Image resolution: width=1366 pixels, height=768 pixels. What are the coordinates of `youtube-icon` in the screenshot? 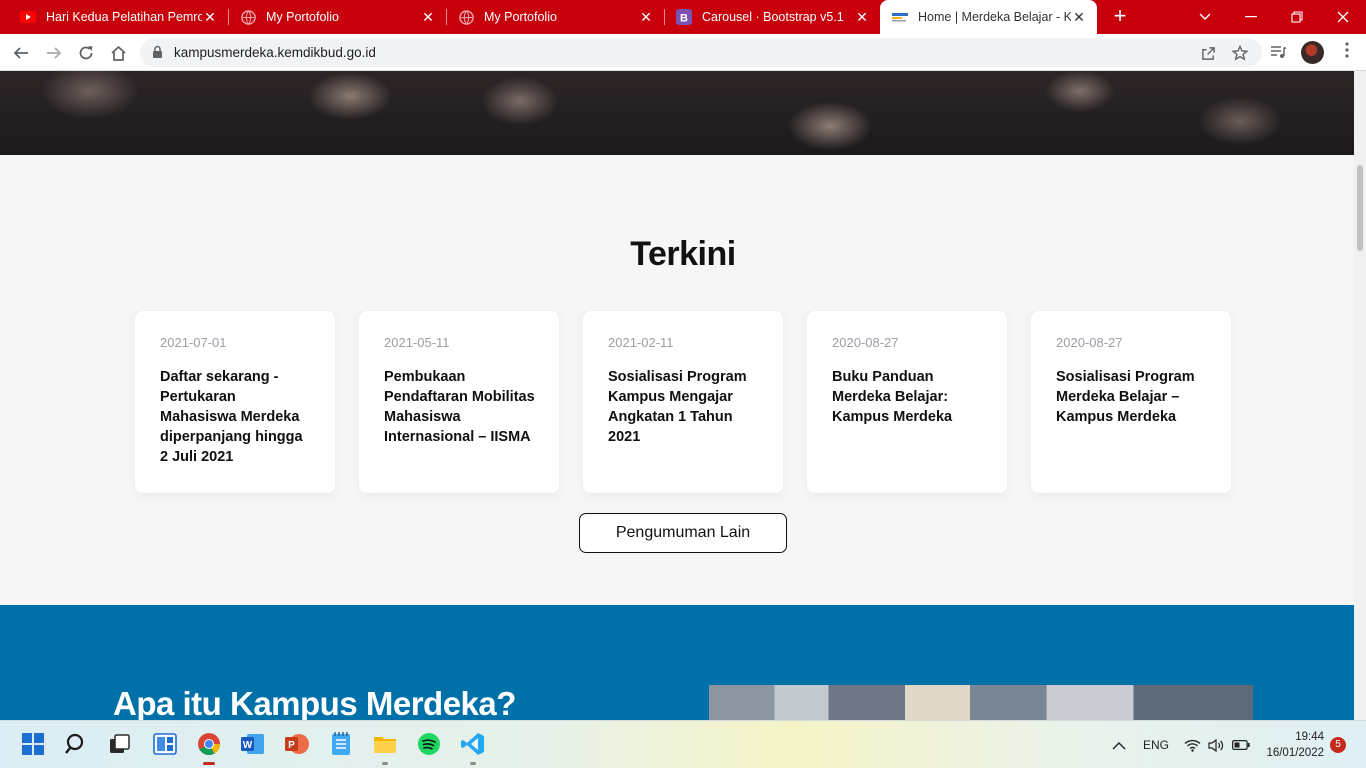 It's located at (28, 17).